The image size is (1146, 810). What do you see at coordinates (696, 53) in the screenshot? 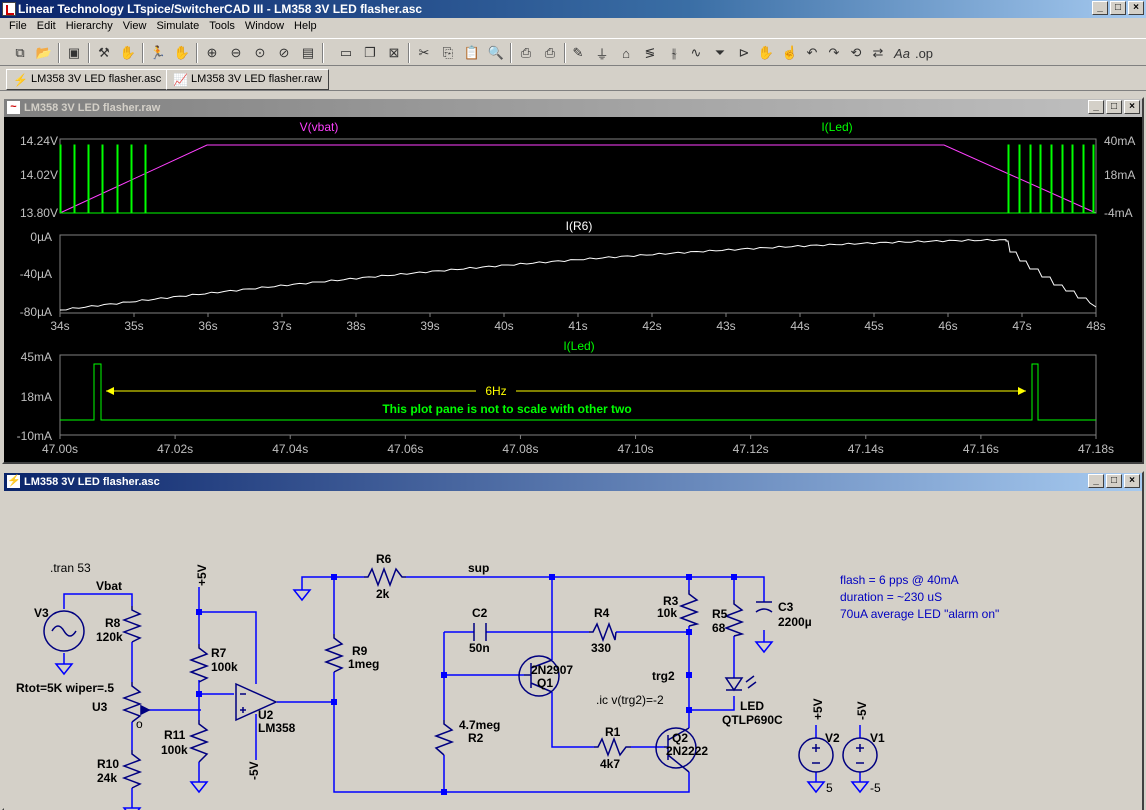
I see `inductor-icon: ∿` at bounding box center [696, 53].